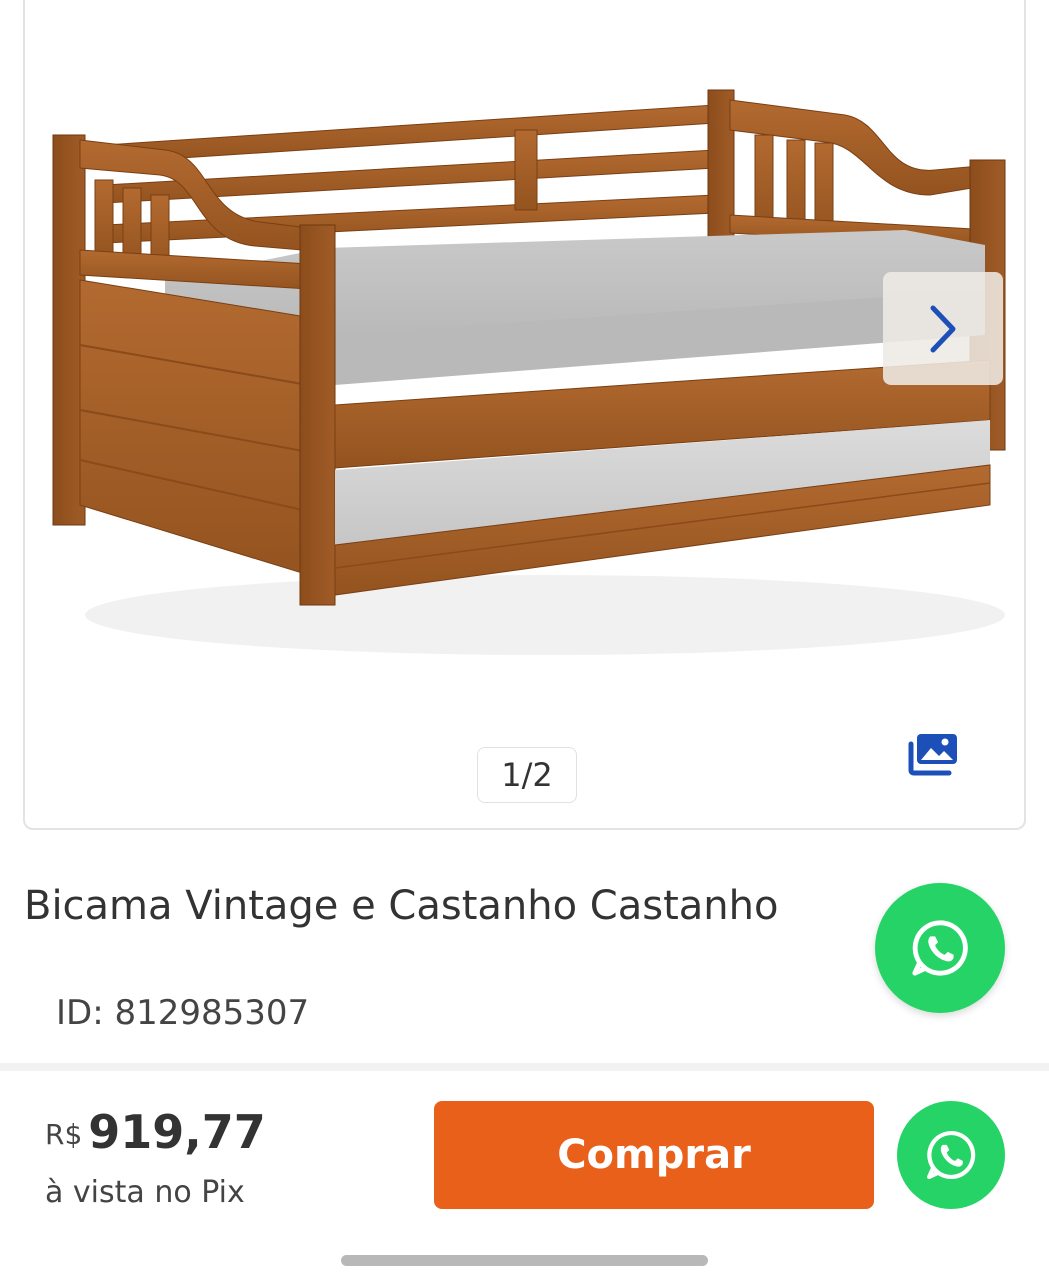 The width and height of the screenshot is (1049, 1280). Describe the element at coordinates (524, 1260) in the screenshot. I see `home-indicator` at that location.